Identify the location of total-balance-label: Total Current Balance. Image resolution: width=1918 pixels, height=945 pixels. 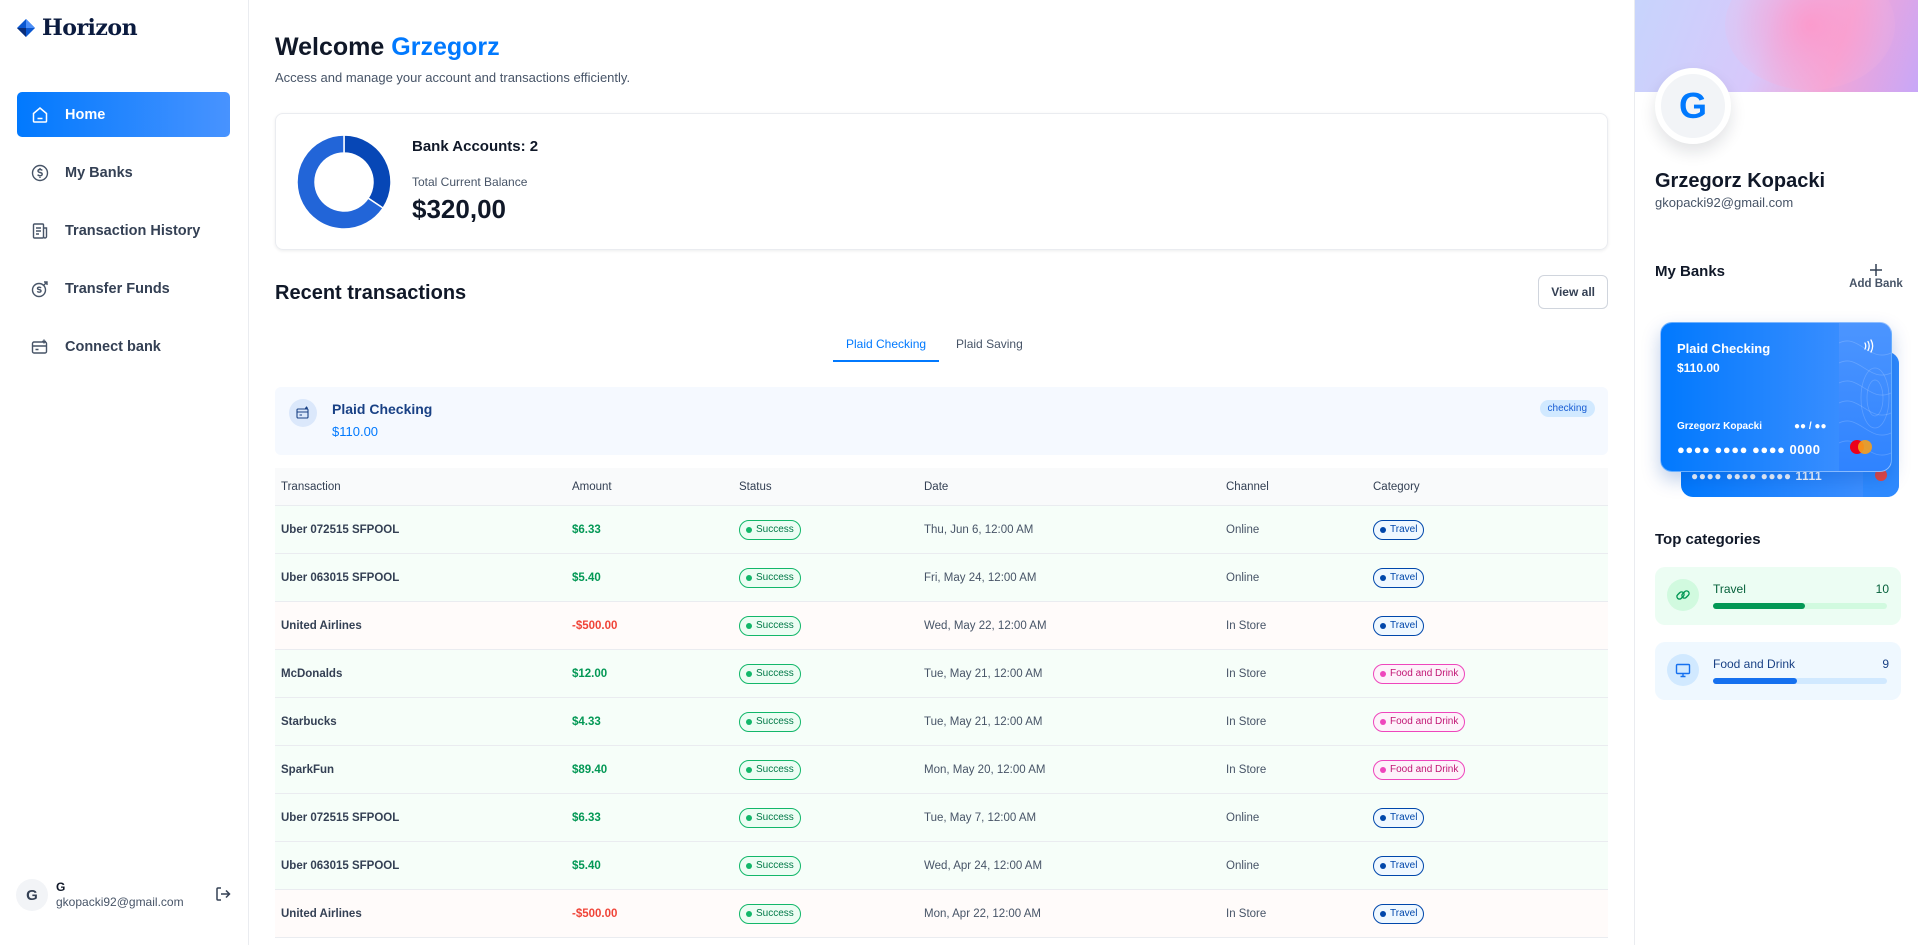
(470, 182).